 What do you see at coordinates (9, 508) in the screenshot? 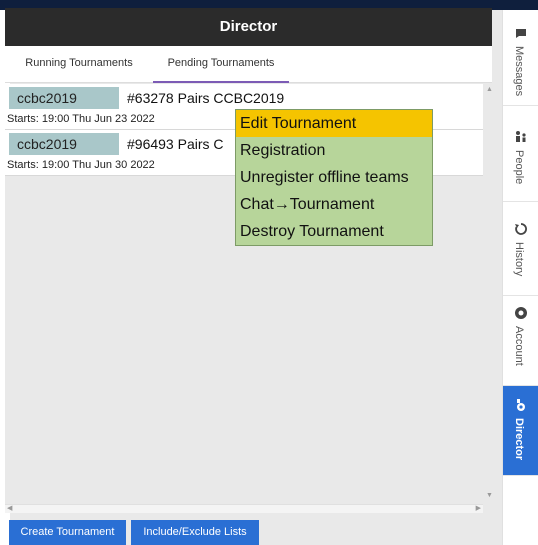
I see `scroll-left-arrow-icon: ◀` at bounding box center [9, 508].